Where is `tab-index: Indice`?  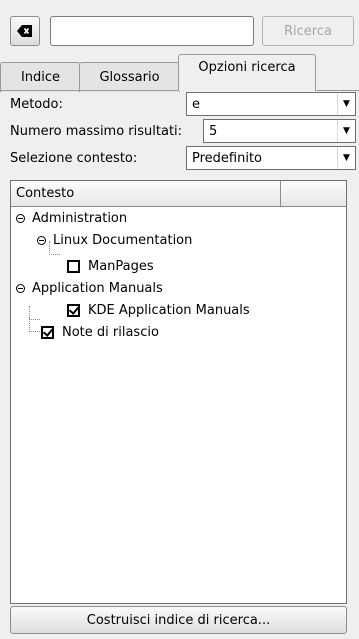
tab-index: Indice is located at coordinates (40, 77).